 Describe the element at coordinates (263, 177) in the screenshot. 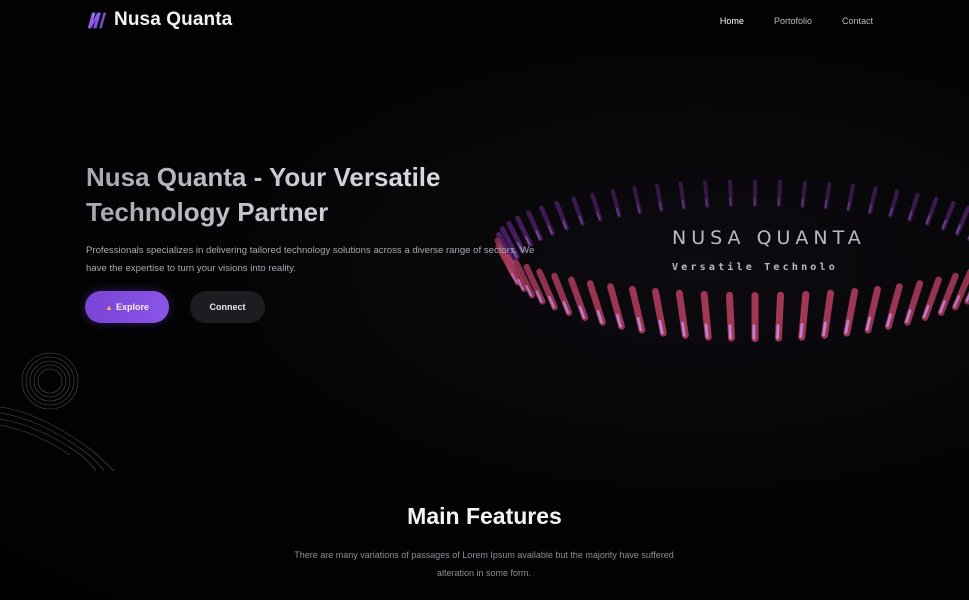

I see `hero-title-line1: Nusa Quanta - Your Versatile` at that location.